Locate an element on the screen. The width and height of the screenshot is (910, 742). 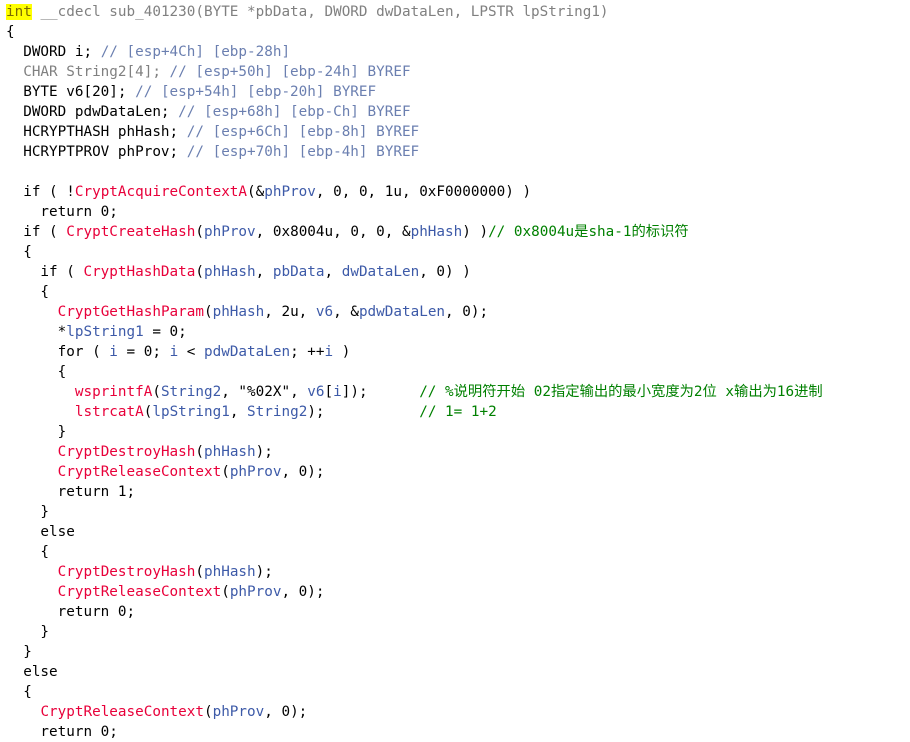
code-token: BYTE v6[20]; is located at coordinates (71, 92).